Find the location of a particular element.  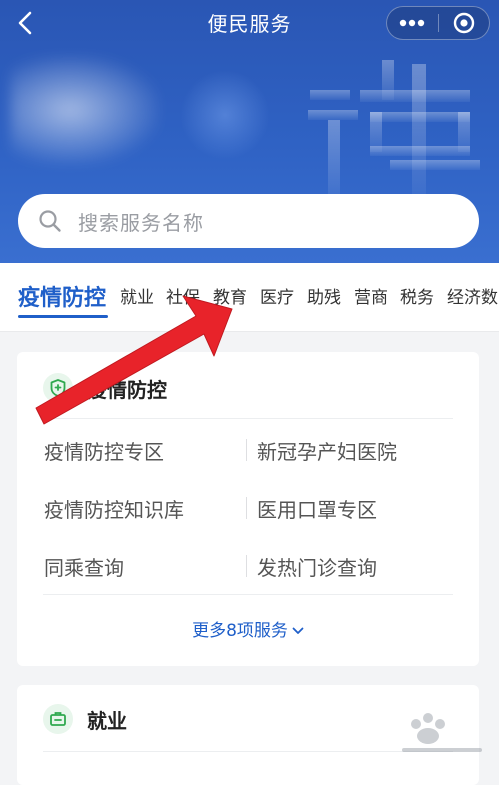

more-services-link: 更多8项服务 is located at coordinates (248, 628).